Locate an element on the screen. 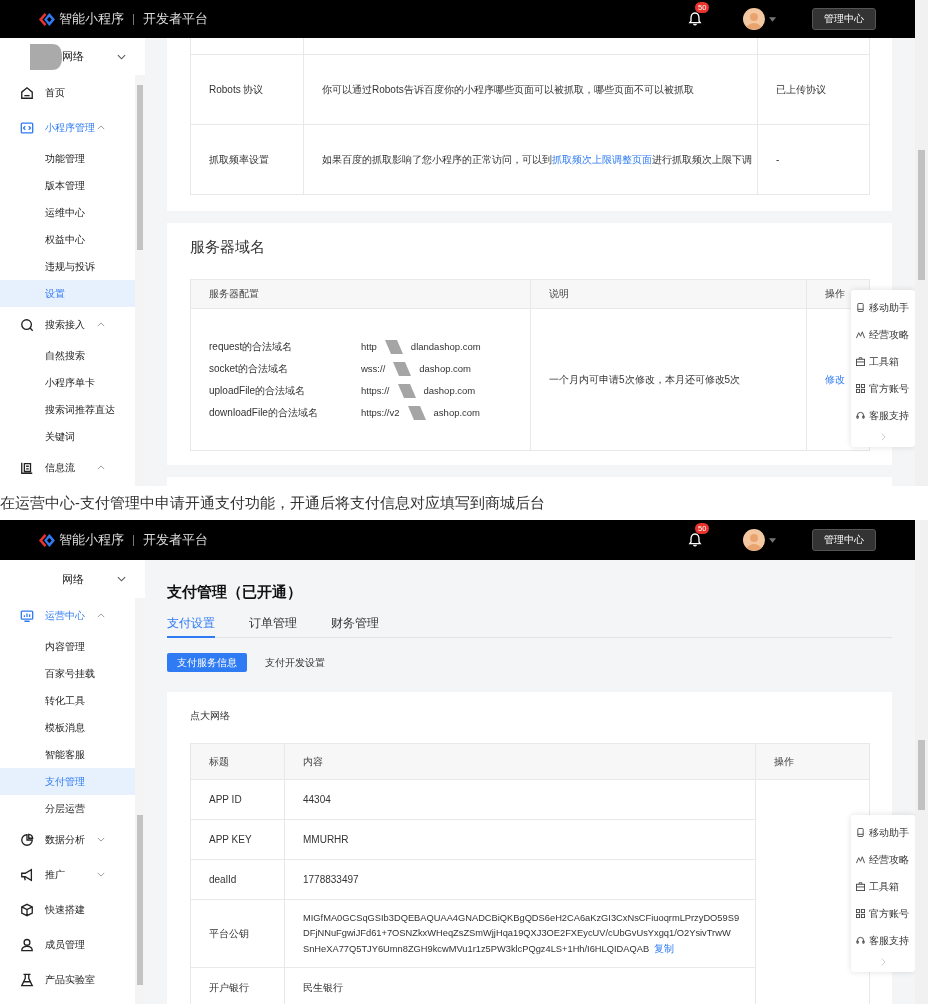 The height and width of the screenshot is (1004, 928). table-cell: Robots 协议 is located at coordinates (236, 89).